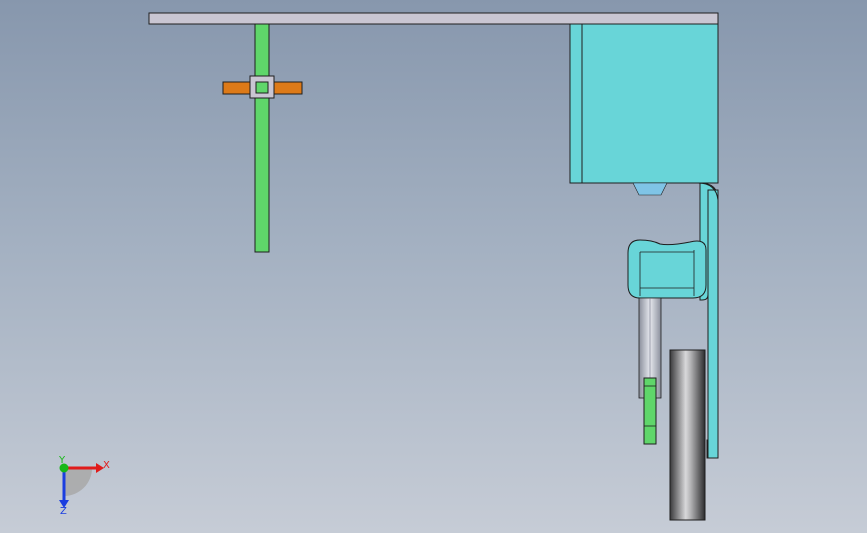  What do you see at coordinates (262, 87) in the screenshot?
I see `cross-connector-center` at bounding box center [262, 87].